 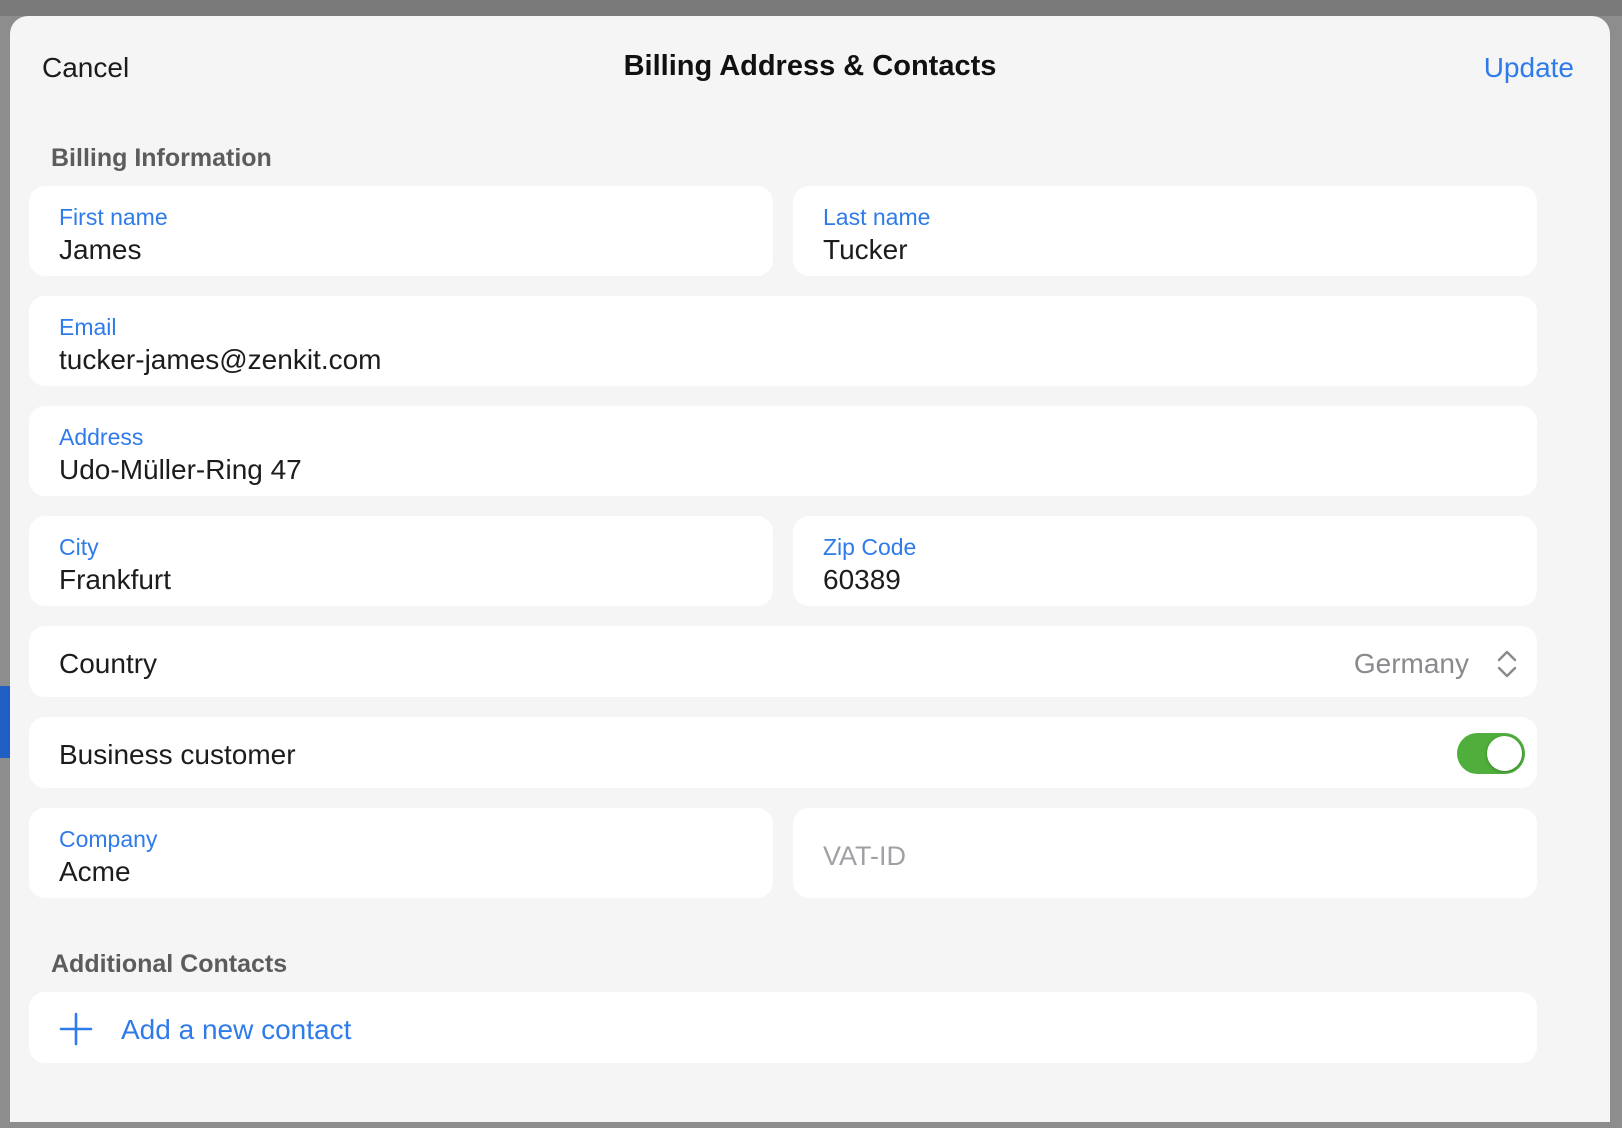 I want to click on address-value: Udo-Müller-Ring 47, so click(x=180, y=470).